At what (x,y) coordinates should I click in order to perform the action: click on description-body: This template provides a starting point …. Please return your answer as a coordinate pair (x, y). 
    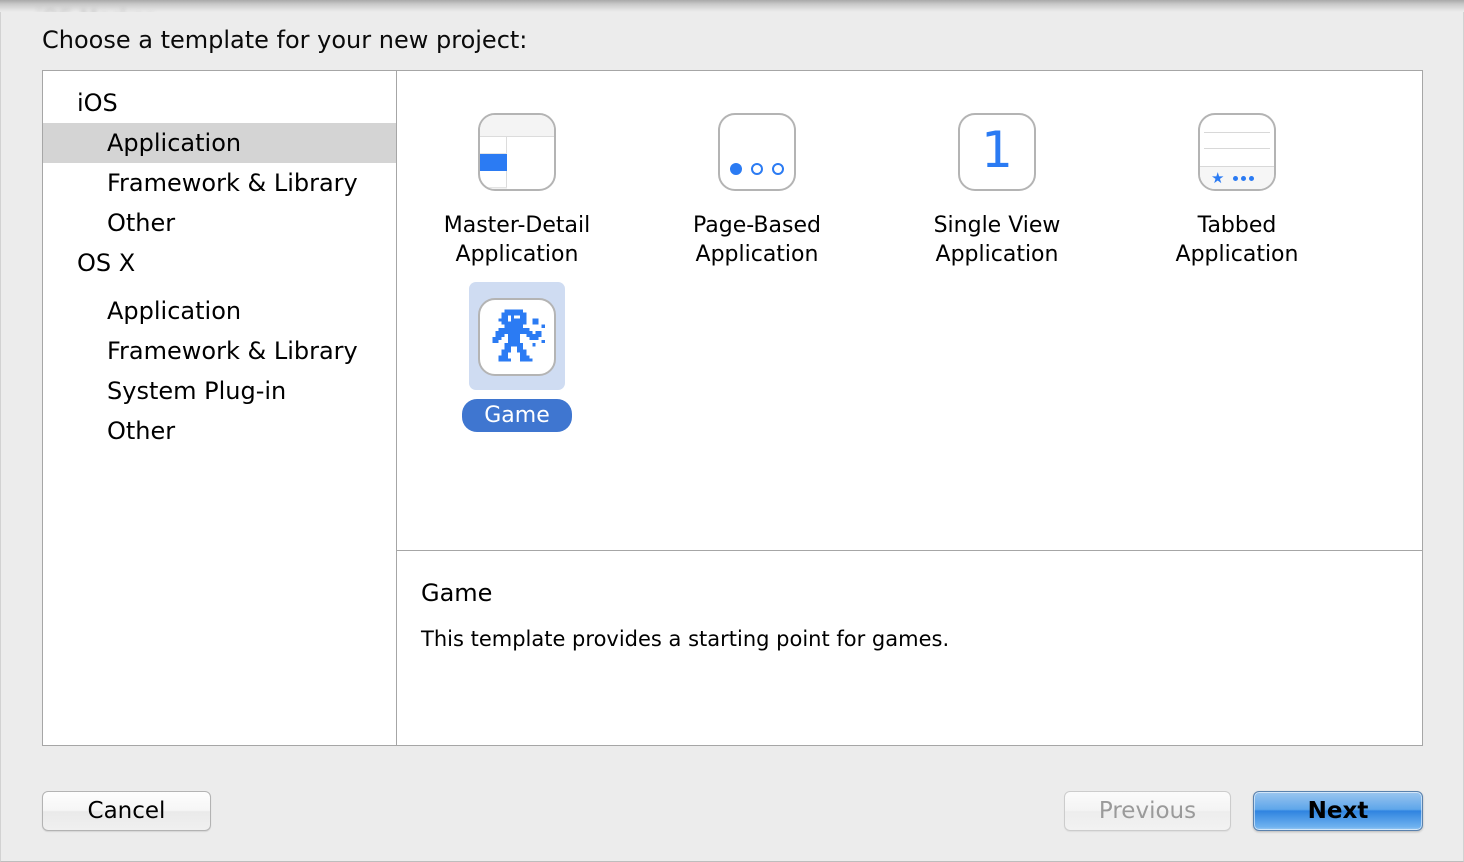
    Looking at the image, I should click on (685, 639).